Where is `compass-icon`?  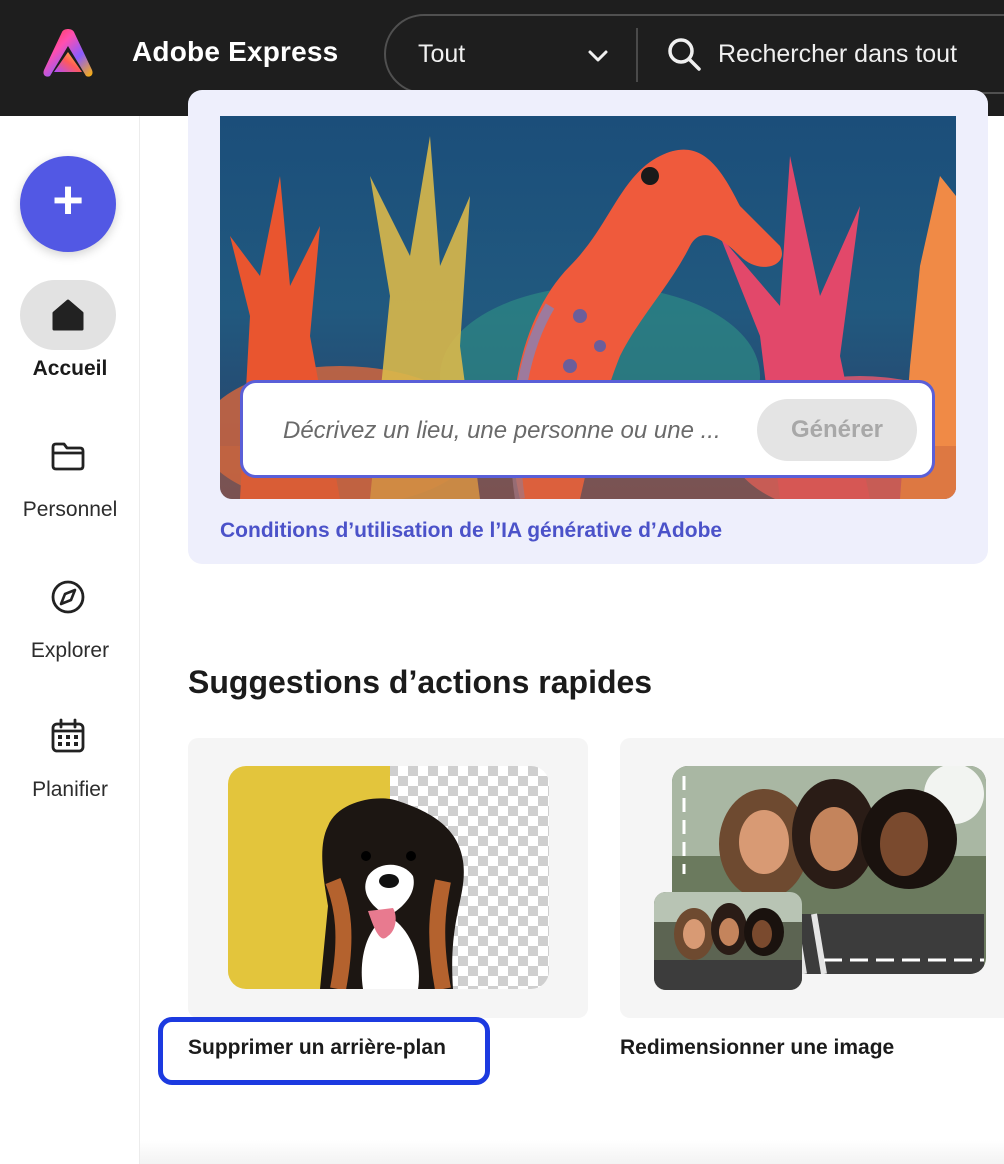
compass-icon is located at coordinates (68, 597).